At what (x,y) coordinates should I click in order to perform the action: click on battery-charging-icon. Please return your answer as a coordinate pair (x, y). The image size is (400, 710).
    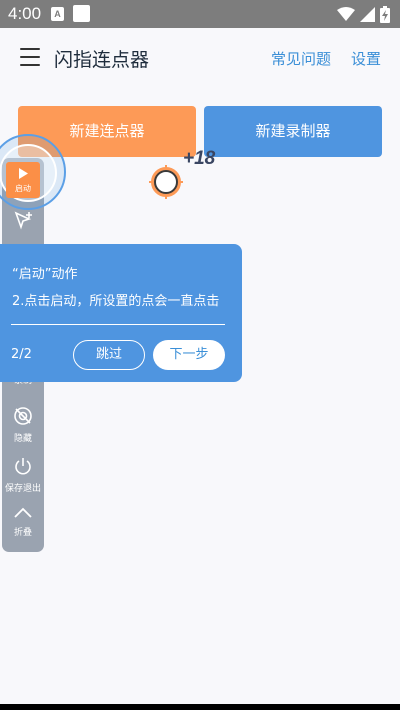
    Looking at the image, I should click on (385, 14).